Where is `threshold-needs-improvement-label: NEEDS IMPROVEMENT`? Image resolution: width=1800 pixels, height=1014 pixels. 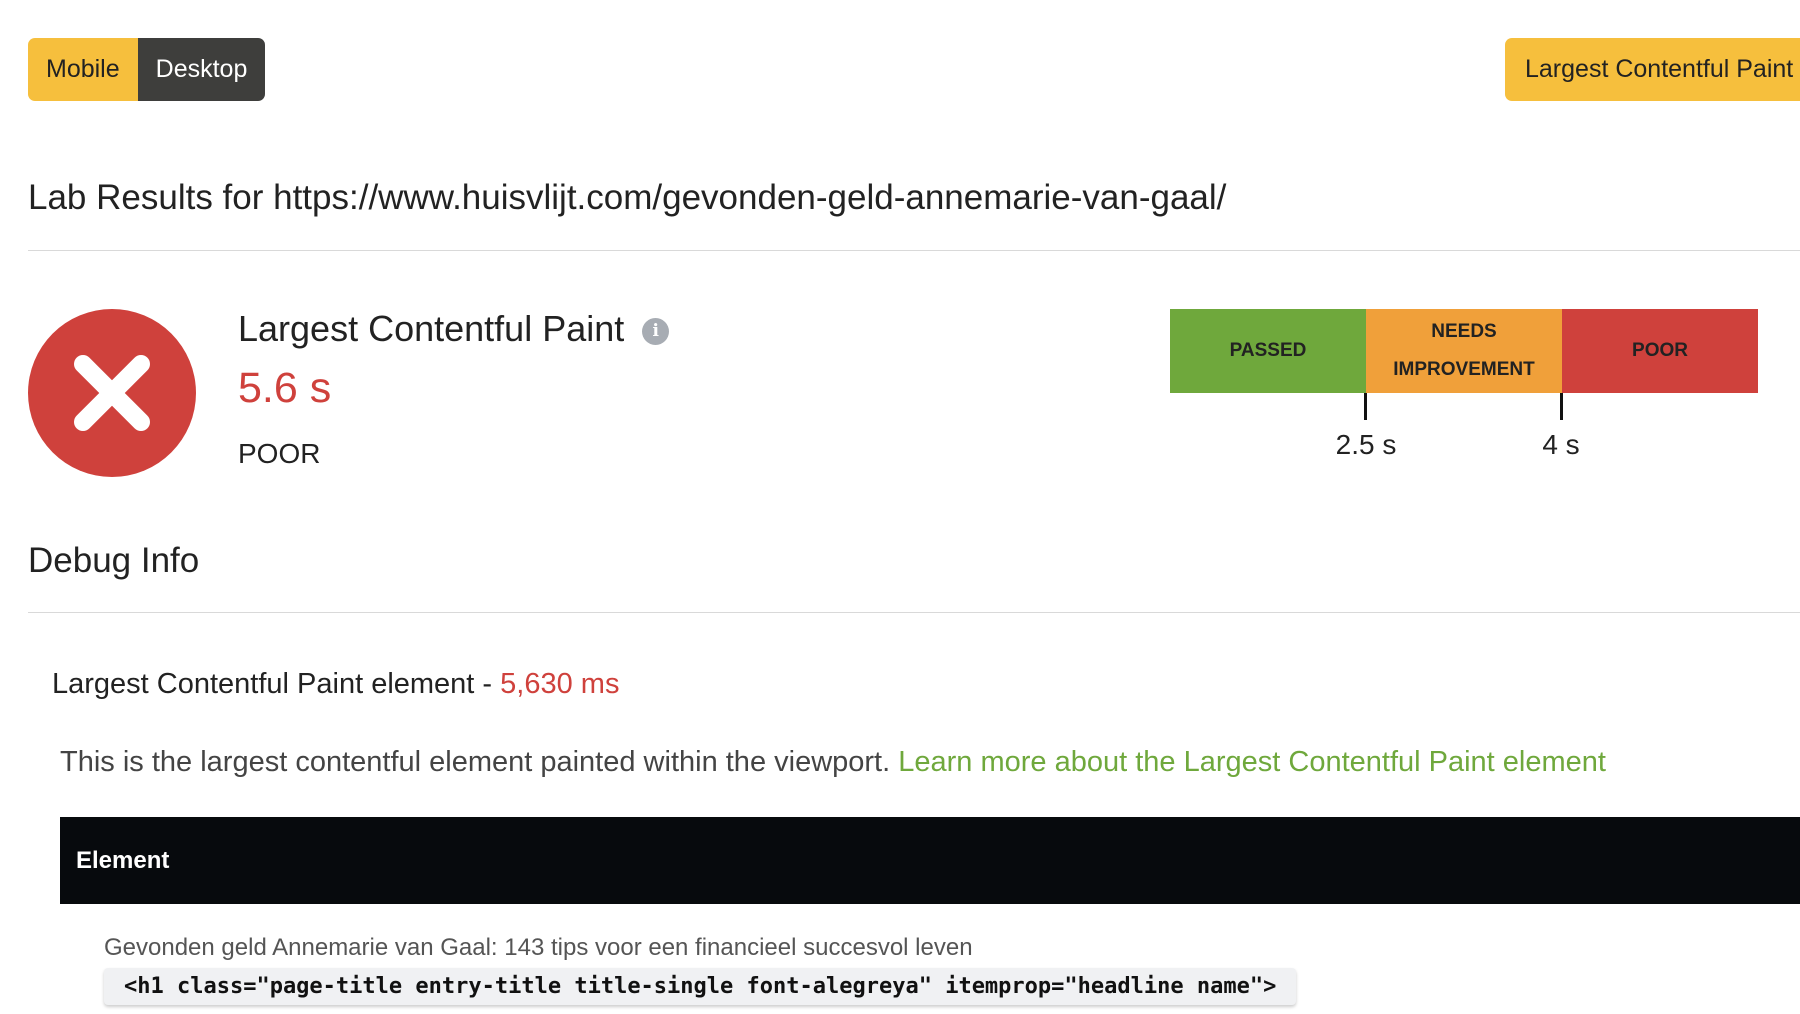 threshold-needs-improvement-label: NEEDS IMPROVEMENT is located at coordinates (1464, 350).